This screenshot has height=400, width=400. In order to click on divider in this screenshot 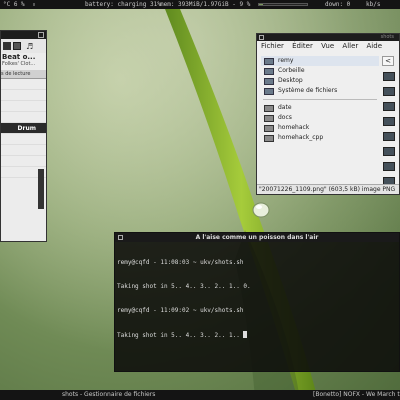, I will do `click(320, 98)`.